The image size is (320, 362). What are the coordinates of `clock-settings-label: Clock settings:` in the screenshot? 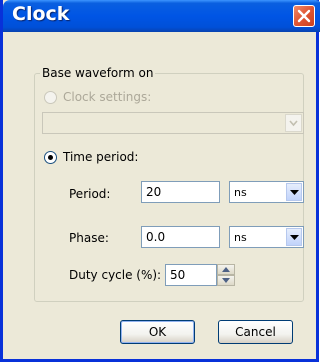 It's located at (107, 97).